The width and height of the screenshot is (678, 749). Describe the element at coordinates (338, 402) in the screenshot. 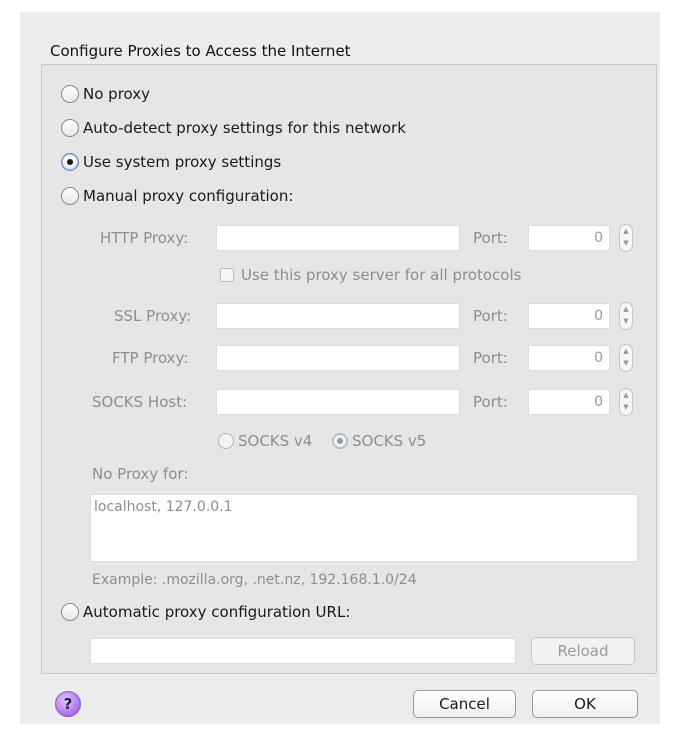

I see `socks-host-input` at that location.